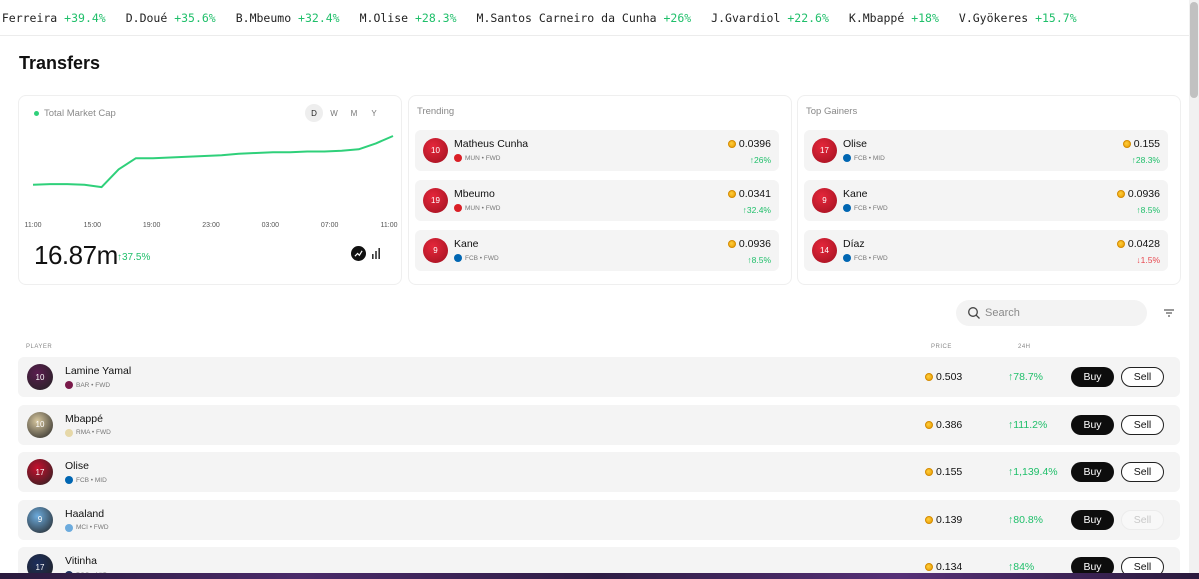 The height and width of the screenshot is (579, 1199). Describe the element at coordinates (1148, 260) in the screenshot. I see `player-change: ↓1.5%` at that location.